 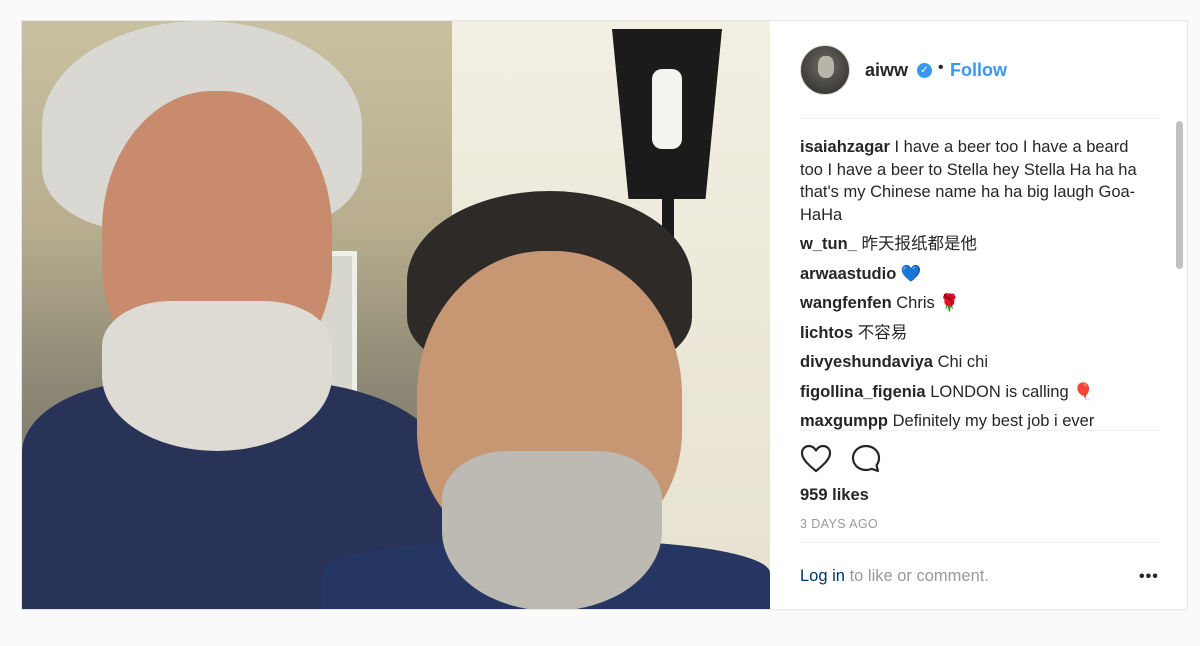 I want to click on comment-item: lichtos 不容易, so click(x=977, y=333).